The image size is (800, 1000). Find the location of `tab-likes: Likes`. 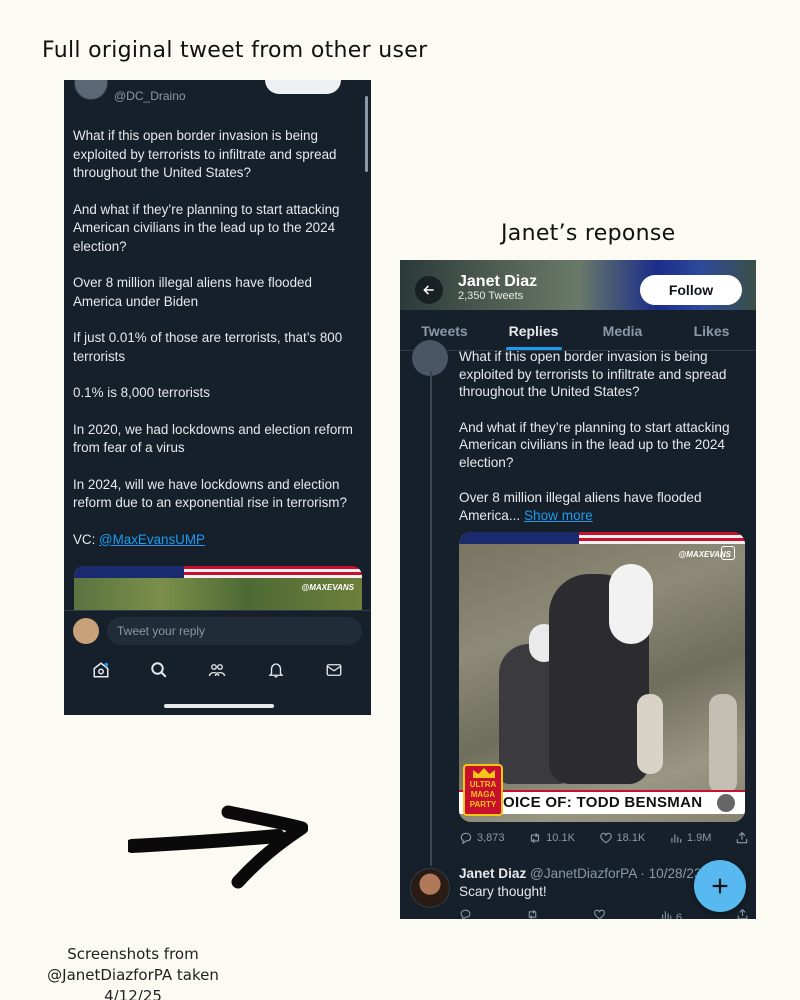

tab-likes: Likes is located at coordinates (711, 330).